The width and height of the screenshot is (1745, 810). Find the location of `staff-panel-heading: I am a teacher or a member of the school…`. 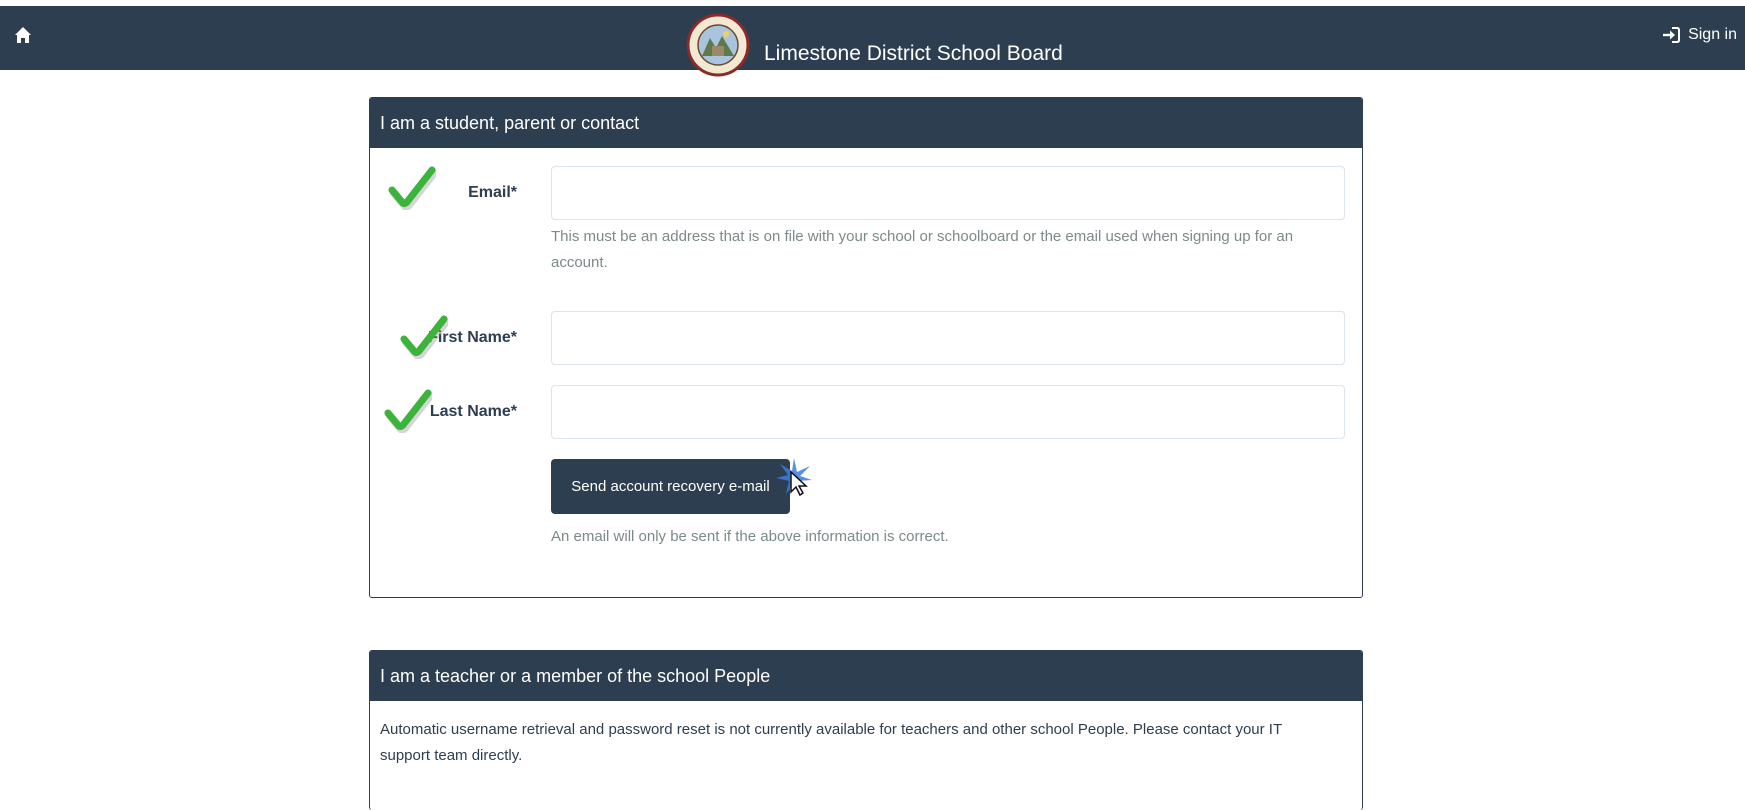

staff-panel-heading: I am a teacher or a member of the school… is located at coordinates (866, 676).